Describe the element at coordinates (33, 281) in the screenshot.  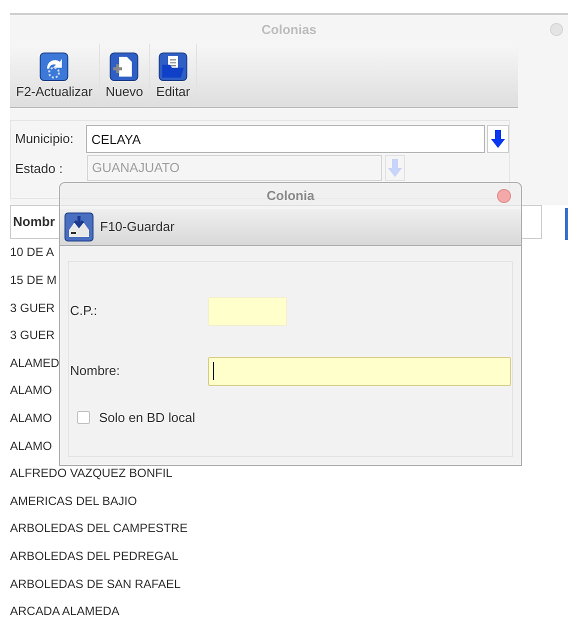
I see `table-cell-text: 15 DE M` at that location.